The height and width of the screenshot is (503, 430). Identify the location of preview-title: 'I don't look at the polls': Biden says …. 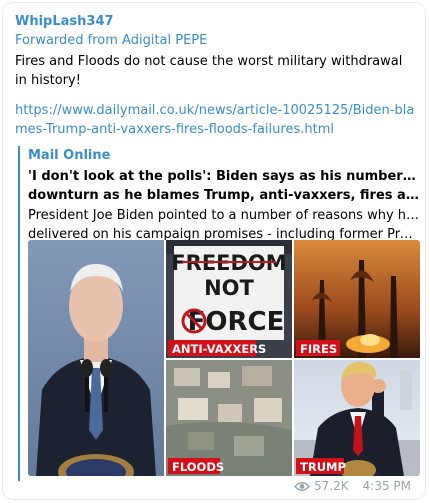
(224, 186).